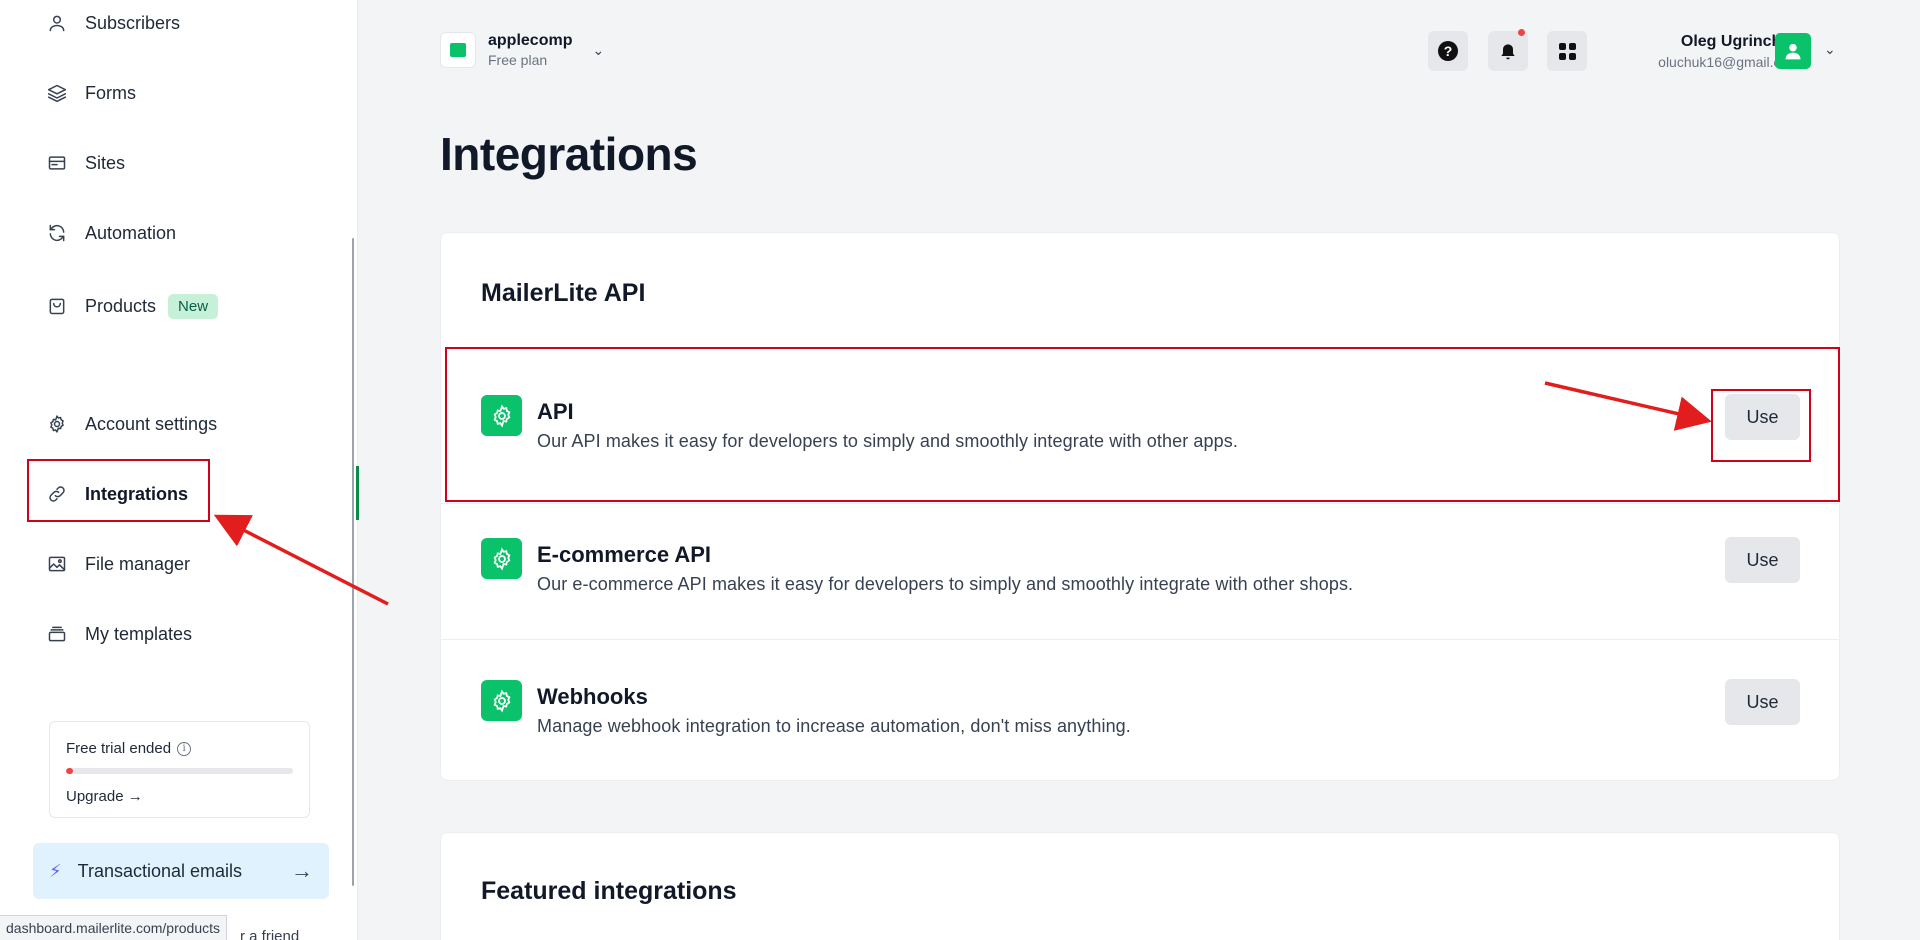 The width and height of the screenshot is (1920, 940). What do you see at coordinates (569, 154) in the screenshot?
I see `page-title: Integrations` at bounding box center [569, 154].